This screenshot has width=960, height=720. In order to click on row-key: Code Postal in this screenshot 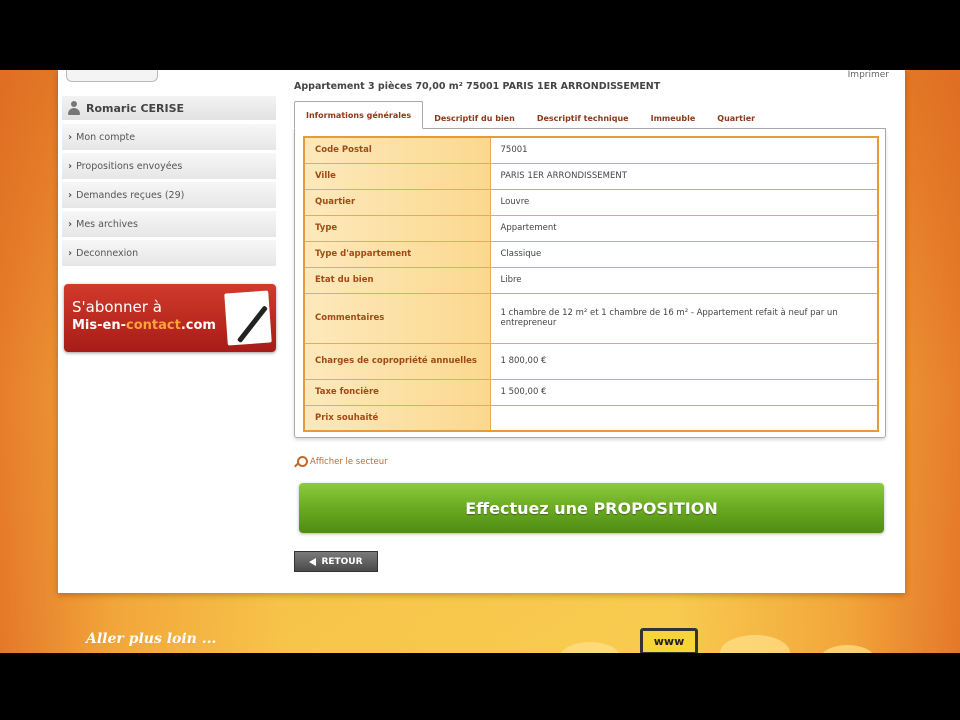, I will do `click(397, 150)`.